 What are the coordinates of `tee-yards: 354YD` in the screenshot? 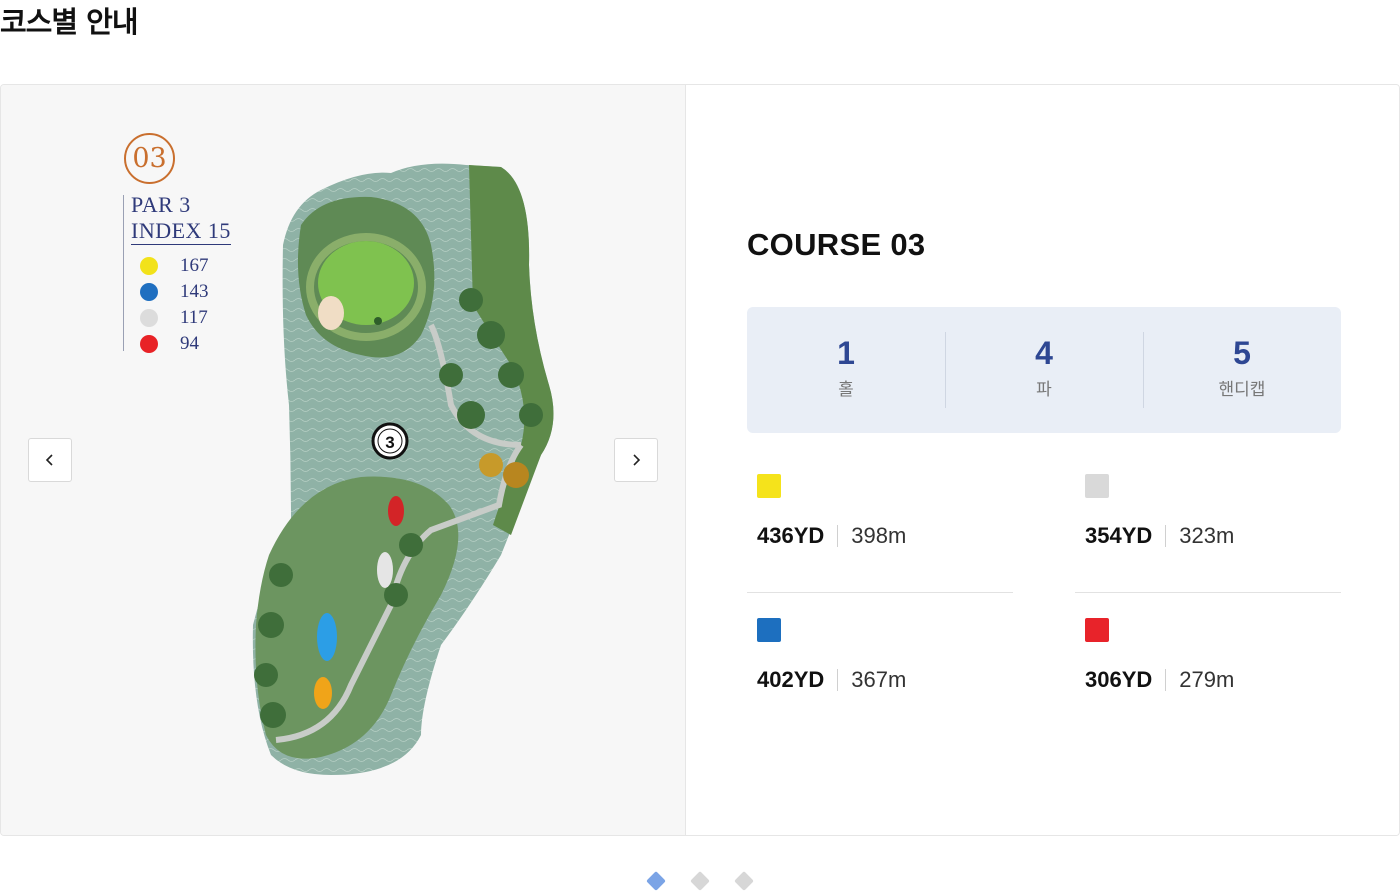 It's located at (1119, 535).